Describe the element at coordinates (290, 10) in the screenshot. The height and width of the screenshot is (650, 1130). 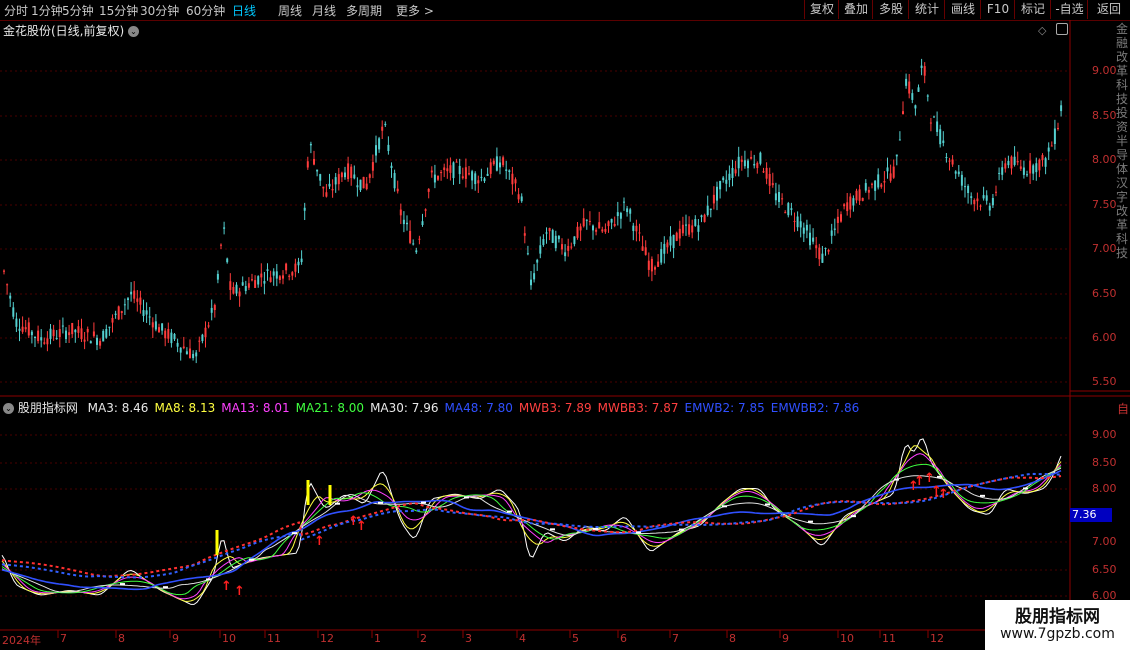
I see `period-tab-7: 周线` at that location.